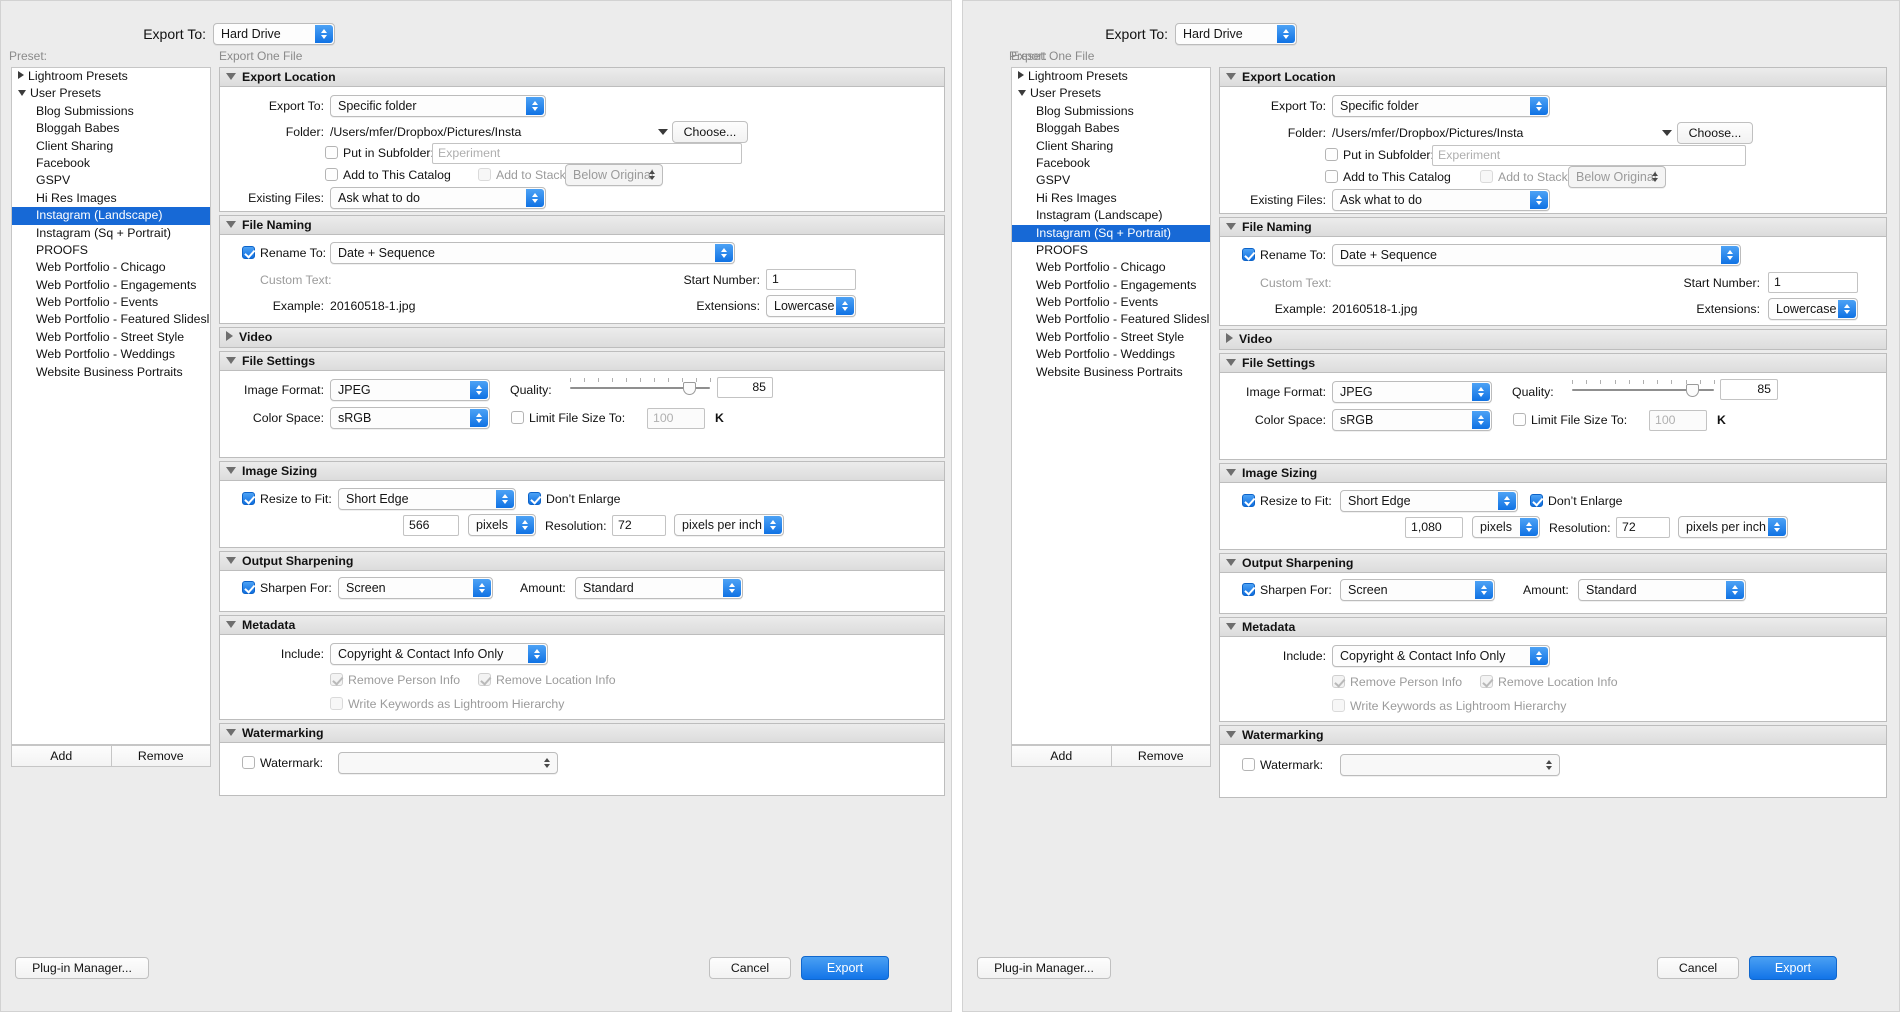 Image resolution: width=1900 pixels, height=1012 pixels. What do you see at coordinates (1662, 590) in the screenshot?
I see `amount-popup: Standard` at bounding box center [1662, 590].